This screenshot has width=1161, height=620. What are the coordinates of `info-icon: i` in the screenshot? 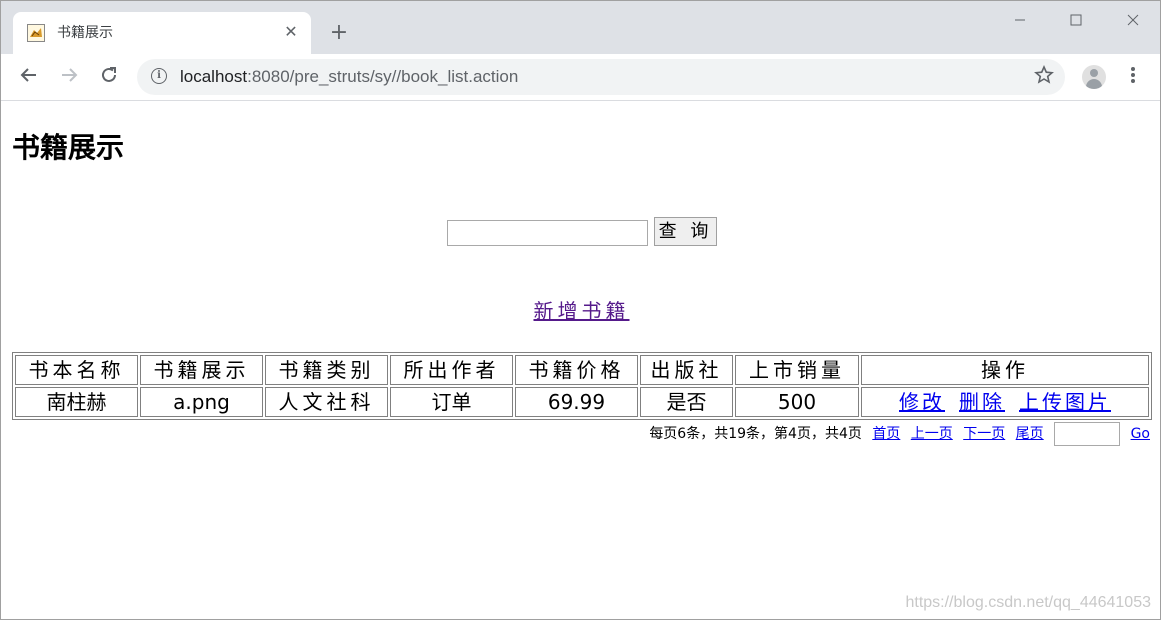 It's located at (159, 76).